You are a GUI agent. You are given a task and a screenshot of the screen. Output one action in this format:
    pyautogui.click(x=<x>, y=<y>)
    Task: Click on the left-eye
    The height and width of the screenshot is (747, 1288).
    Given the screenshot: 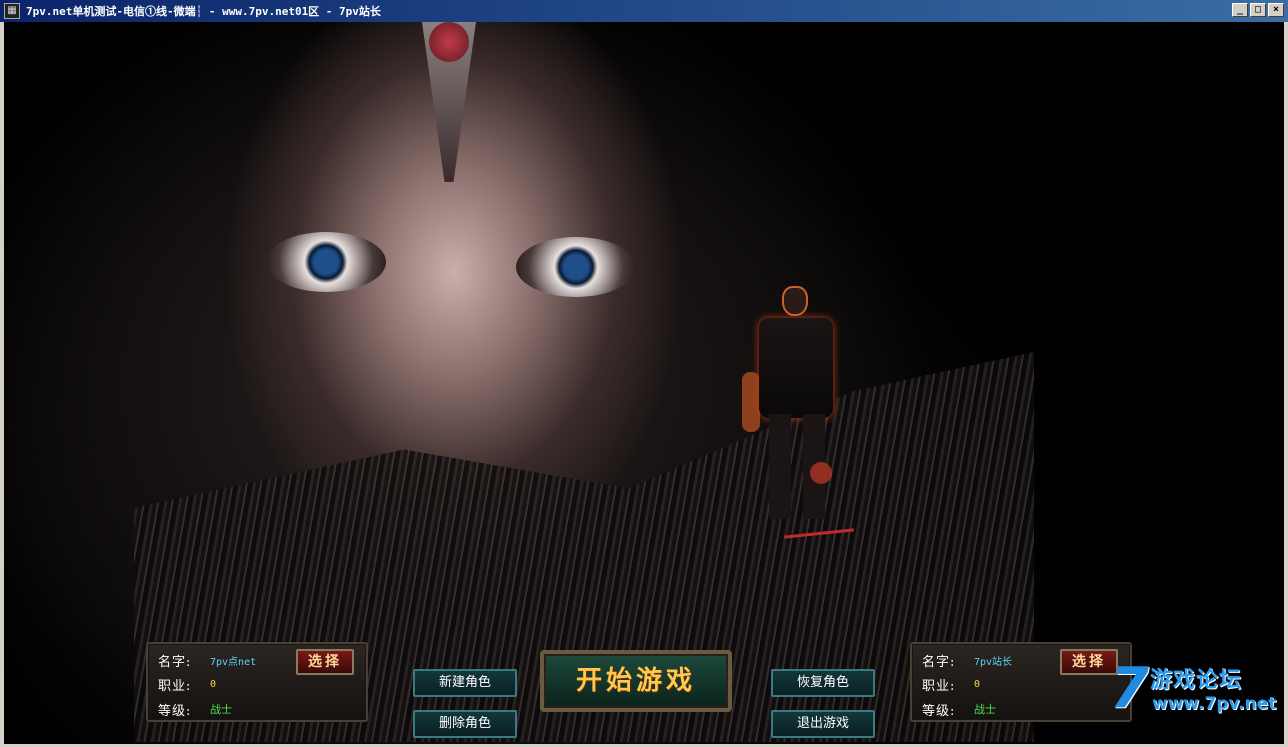 What is the action you would take?
    pyautogui.click(x=326, y=262)
    